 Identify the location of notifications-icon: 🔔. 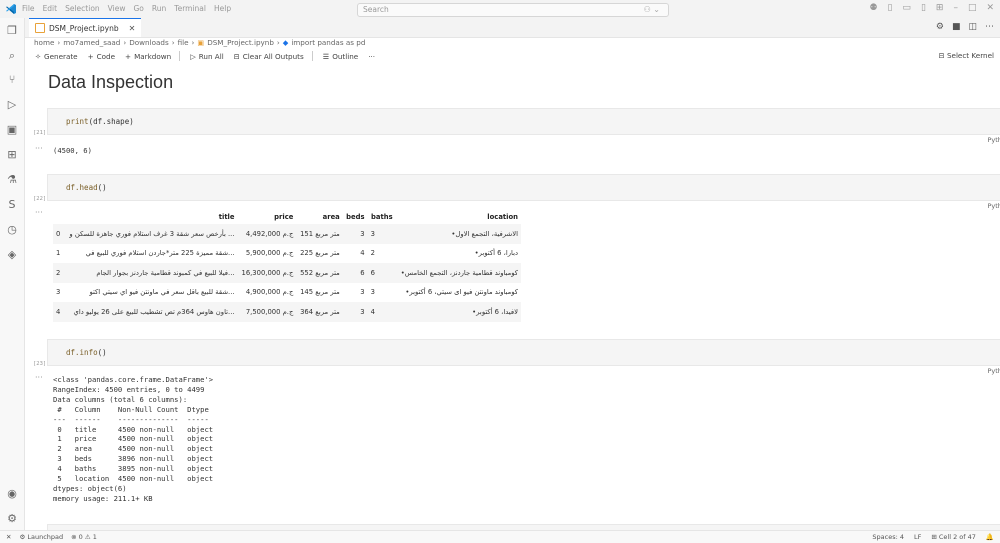
(990, 537).